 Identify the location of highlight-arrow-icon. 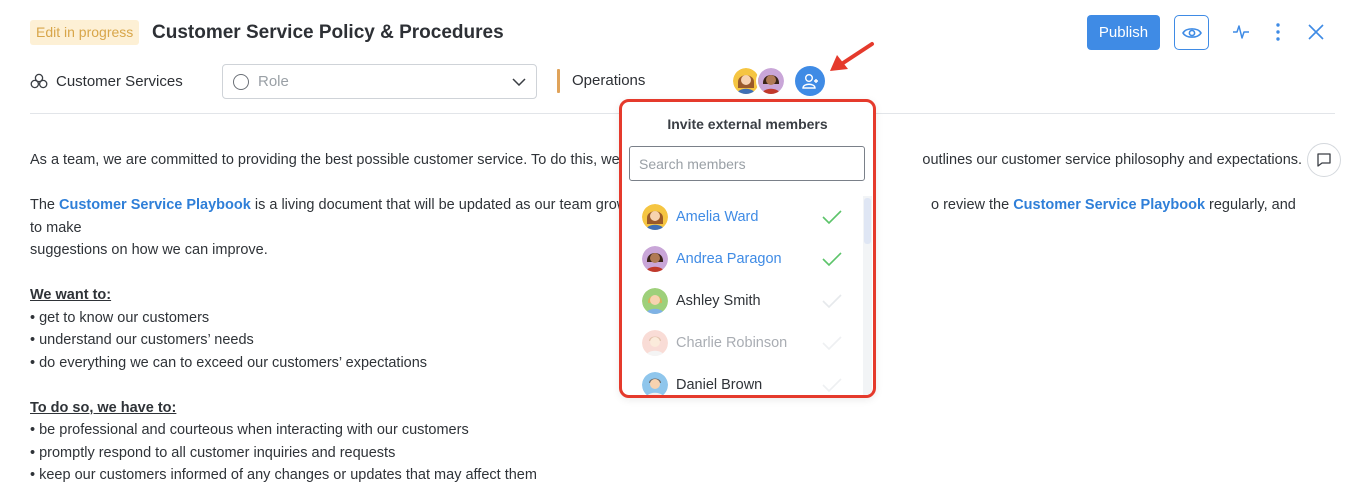
(852, 56).